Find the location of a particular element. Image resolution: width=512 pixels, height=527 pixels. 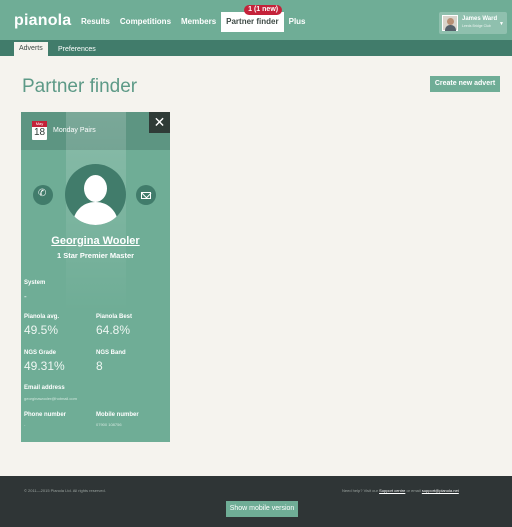

nav-results: Results is located at coordinates (95, 24).